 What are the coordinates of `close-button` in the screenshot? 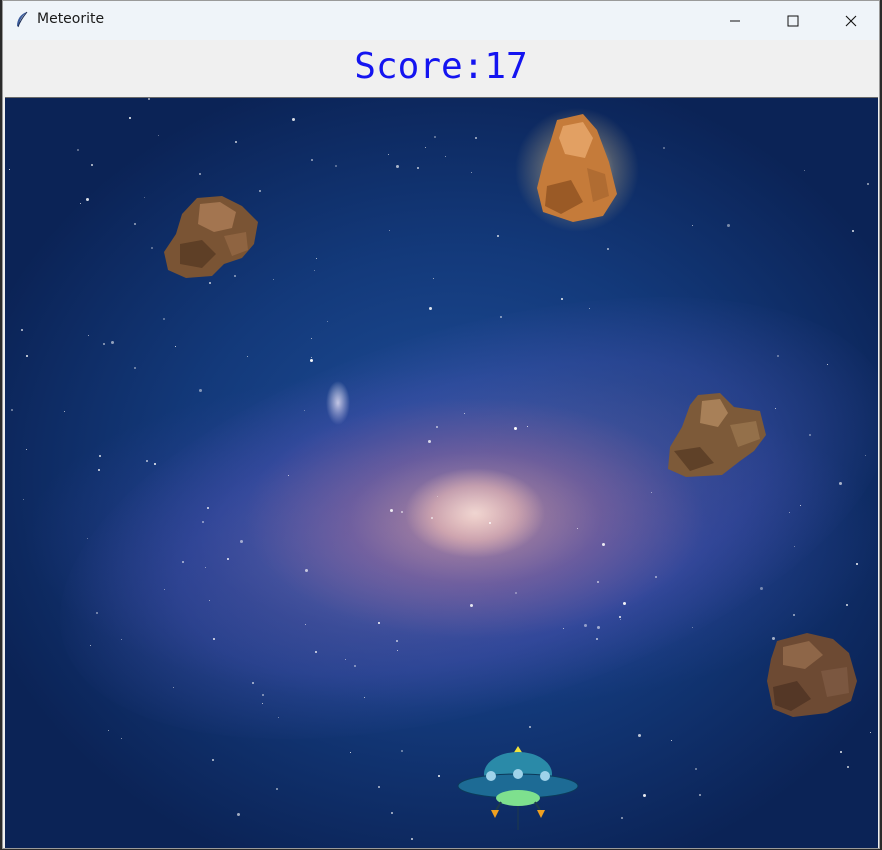 It's located at (850, 20).